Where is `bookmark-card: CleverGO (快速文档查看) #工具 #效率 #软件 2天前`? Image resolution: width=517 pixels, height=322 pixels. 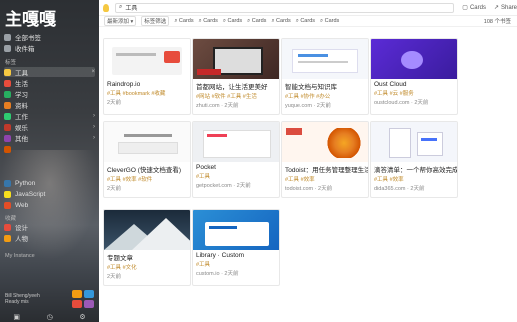
bookmark-card: CleverGO (快速文档查看) #工具 #效率 #软件 2天前 is located at coordinates (147, 159).